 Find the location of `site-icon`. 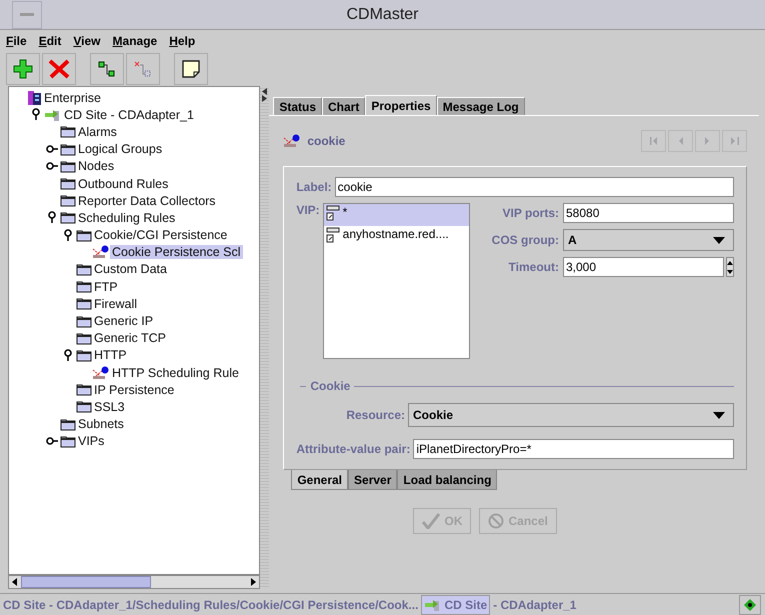

site-icon is located at coordinates (53, 115).